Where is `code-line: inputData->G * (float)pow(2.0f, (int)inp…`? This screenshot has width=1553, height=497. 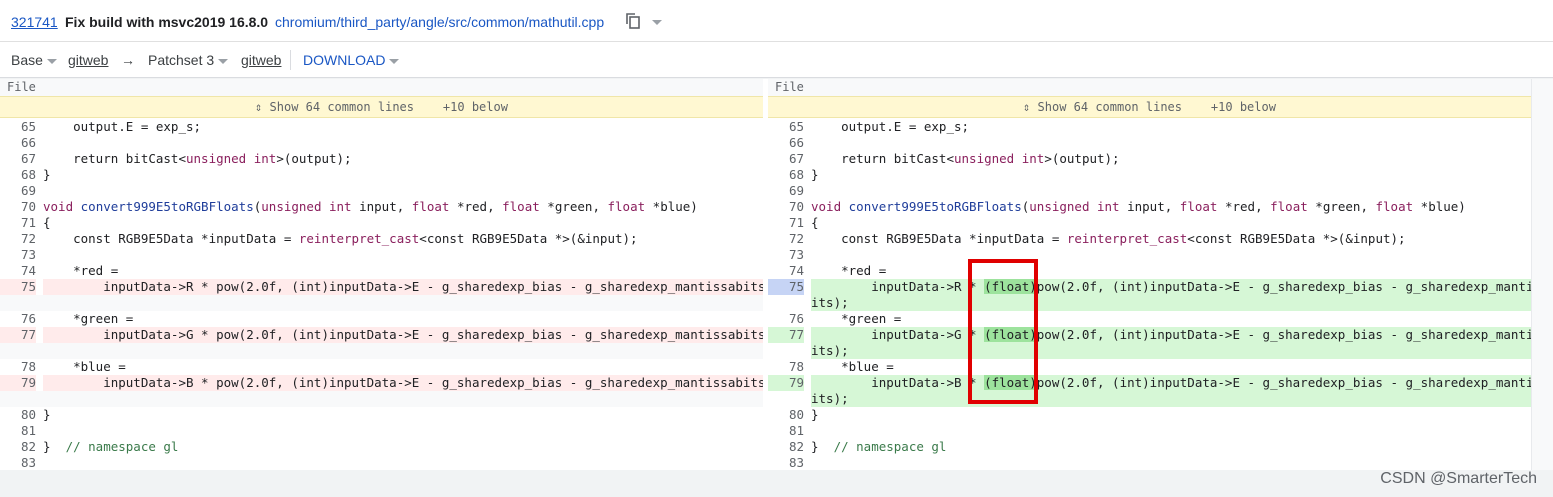
code-line: inputData->G * (float)pow(2.0f, (int)inp… is located at coordinates (1171, 335).